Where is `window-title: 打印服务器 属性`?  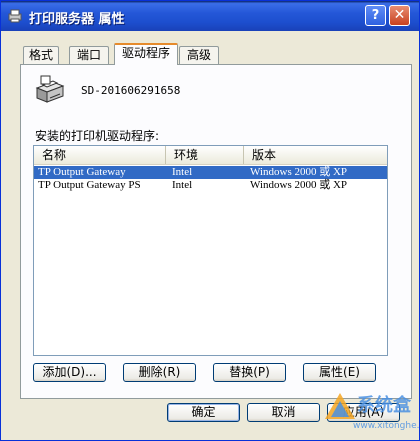
window-title: 打印服务器 属性 is located at coordinates (77, 19).